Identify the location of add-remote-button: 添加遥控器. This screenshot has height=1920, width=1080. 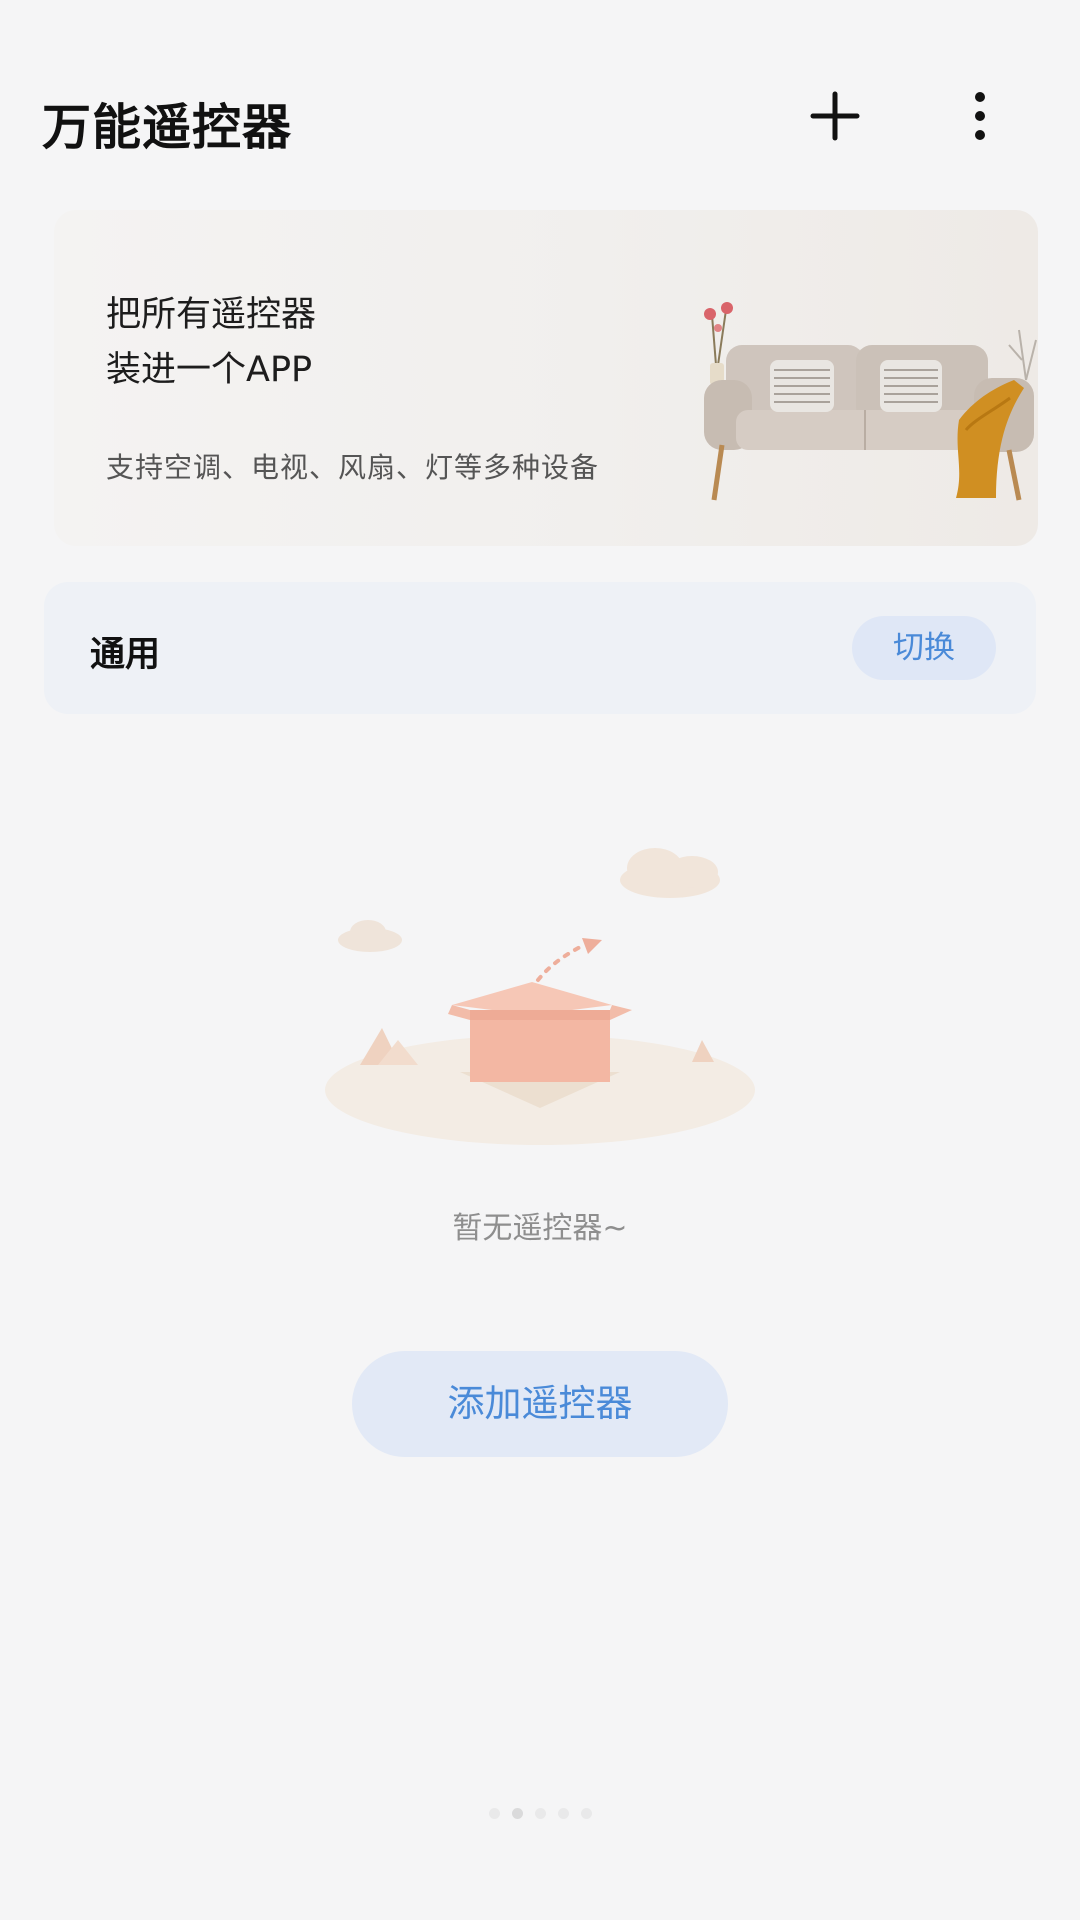
(540, 1404).